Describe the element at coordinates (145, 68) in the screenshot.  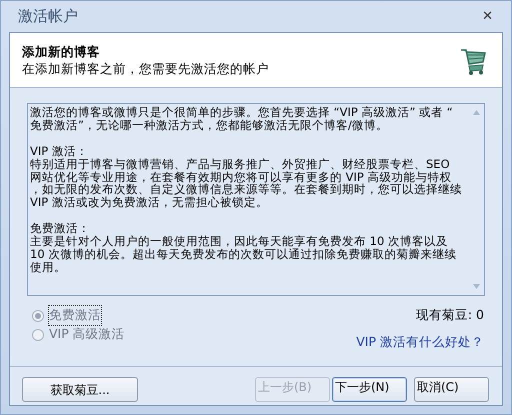
I see `header-subtitle: 在添加新博客之前，您需要先激活您的帐户` at that location.